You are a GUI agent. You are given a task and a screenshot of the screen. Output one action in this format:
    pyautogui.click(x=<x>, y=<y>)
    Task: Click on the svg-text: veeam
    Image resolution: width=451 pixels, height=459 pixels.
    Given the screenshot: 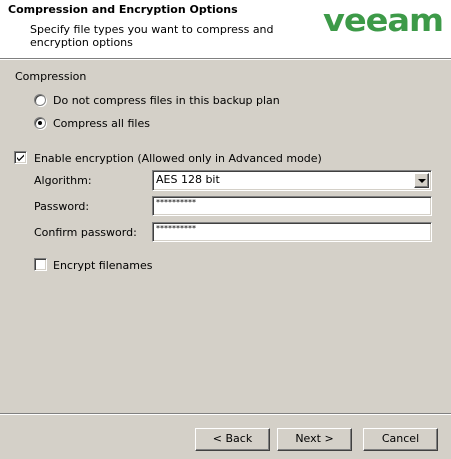 What is the action you would take?
    pyautogui.click(x=383, y=21)
    